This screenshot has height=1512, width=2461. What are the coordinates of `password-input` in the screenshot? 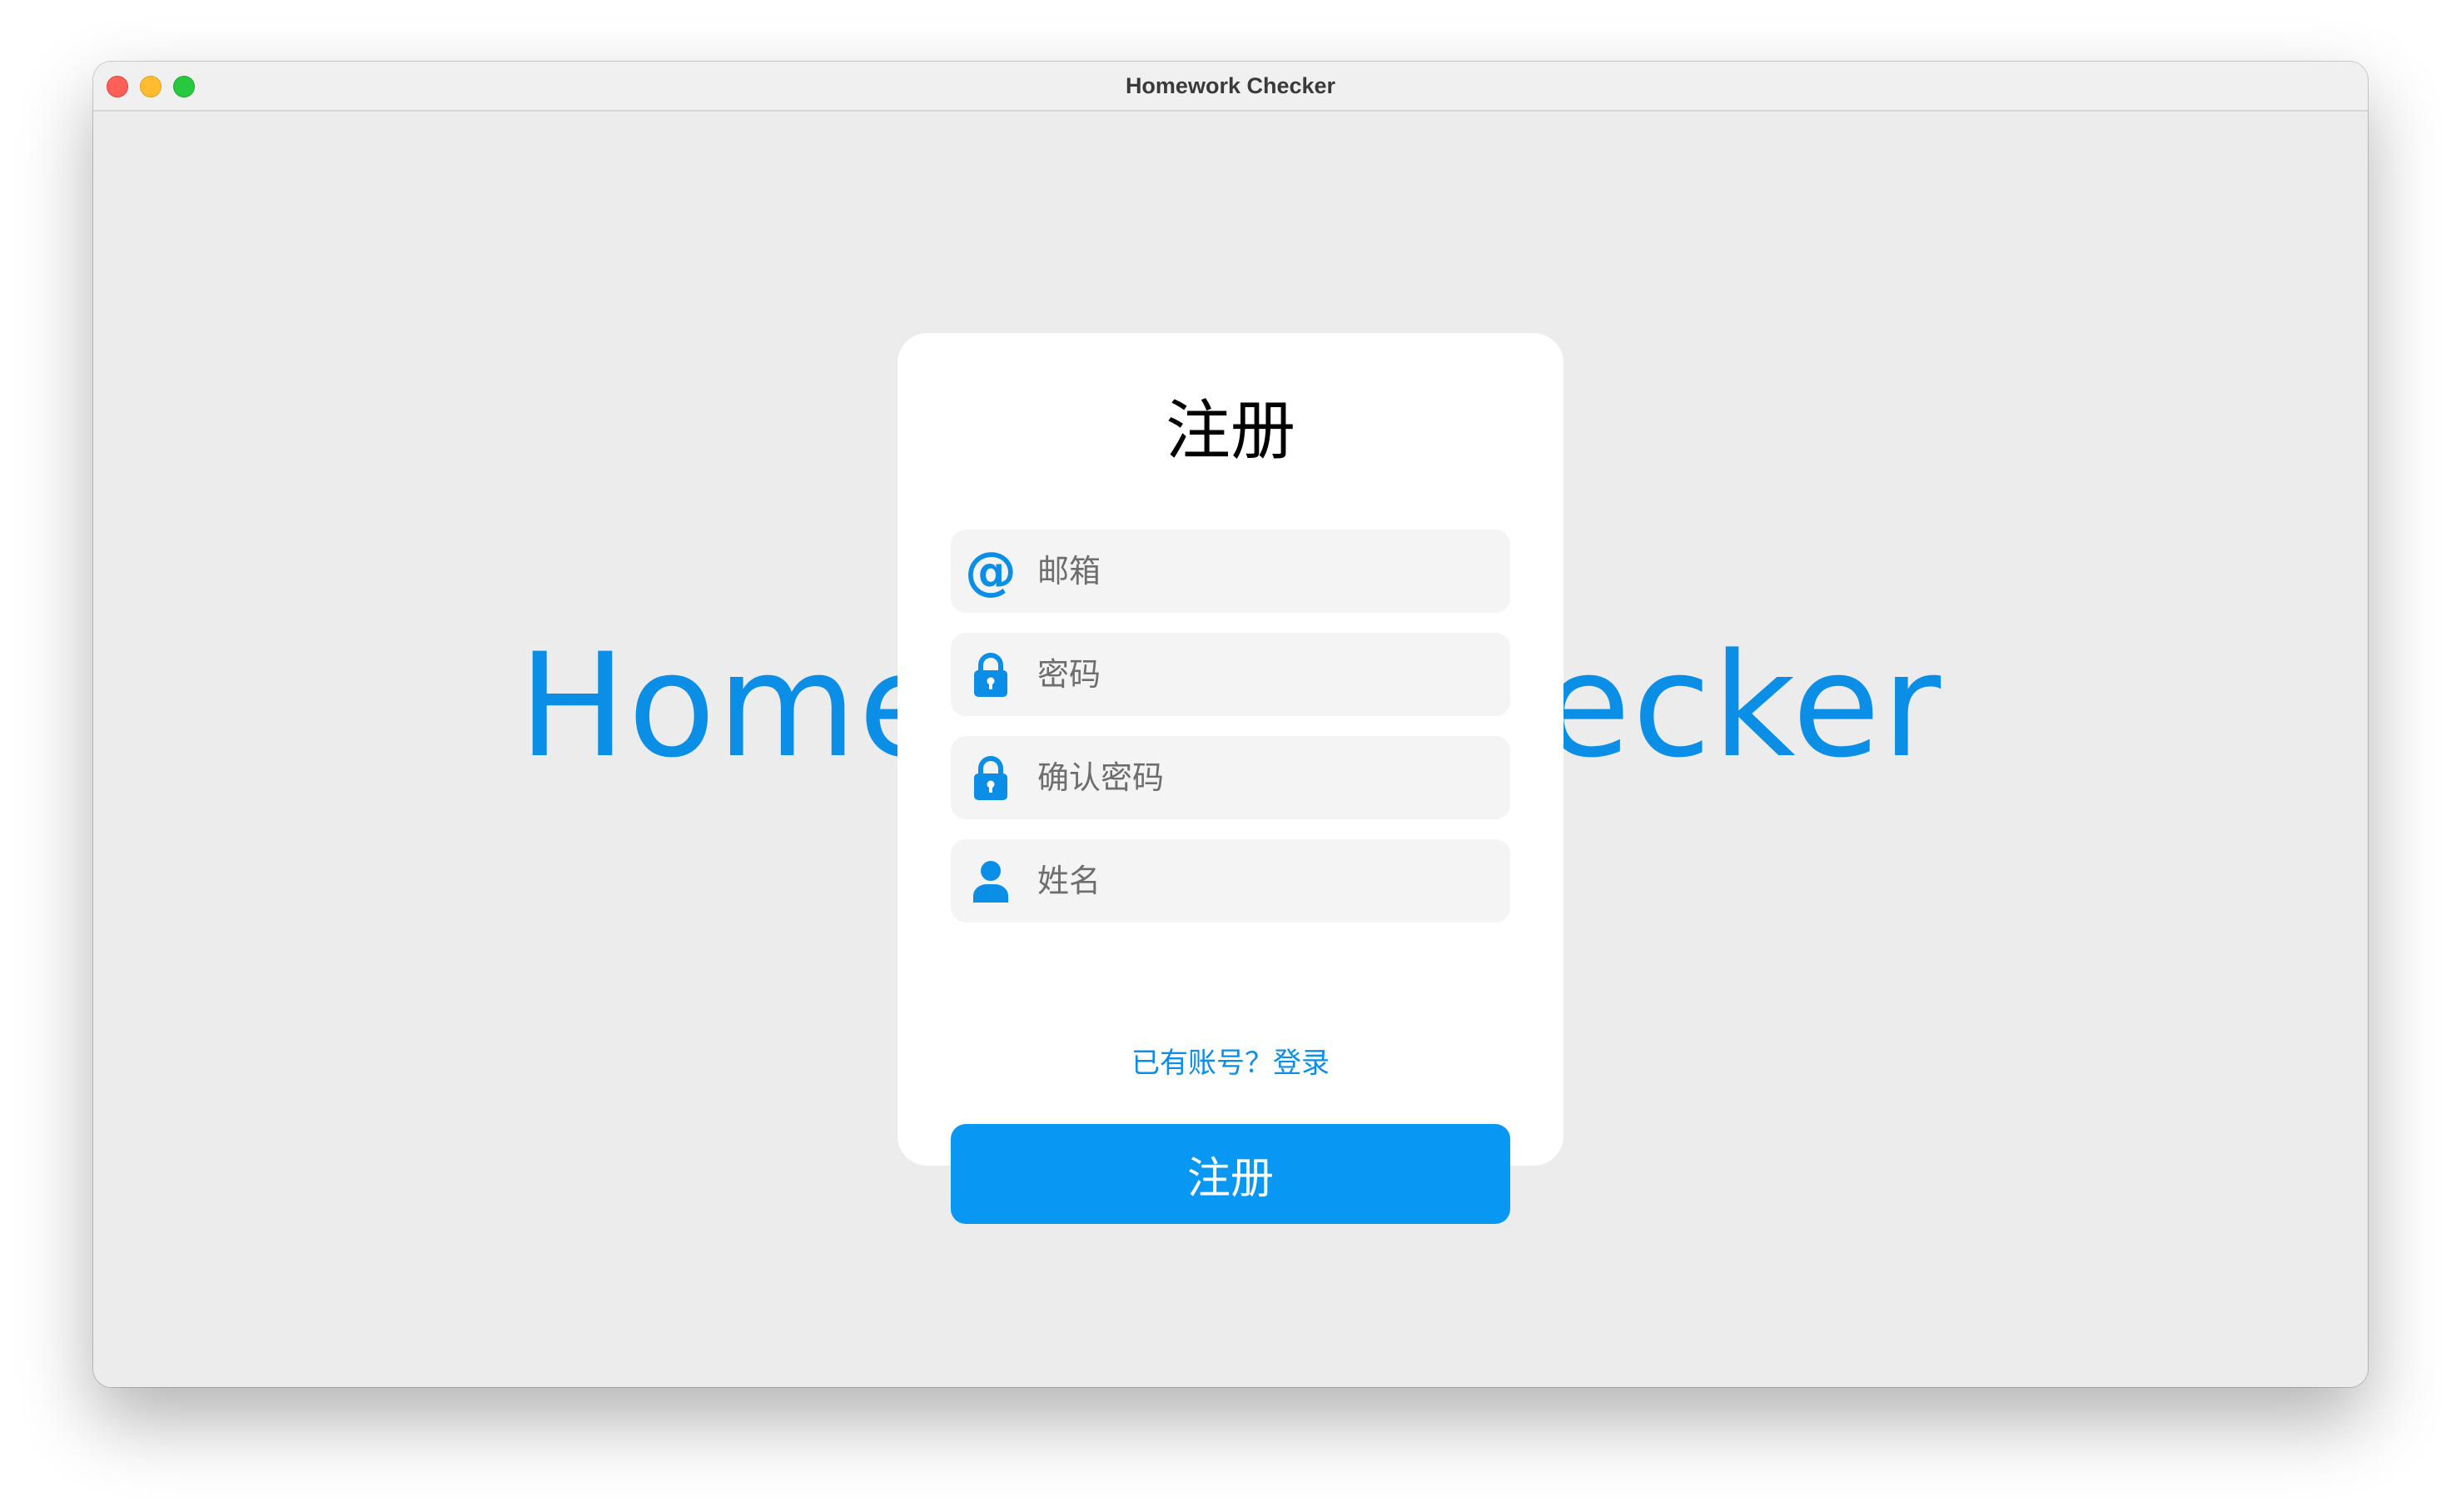 It's located at (1266, 675).